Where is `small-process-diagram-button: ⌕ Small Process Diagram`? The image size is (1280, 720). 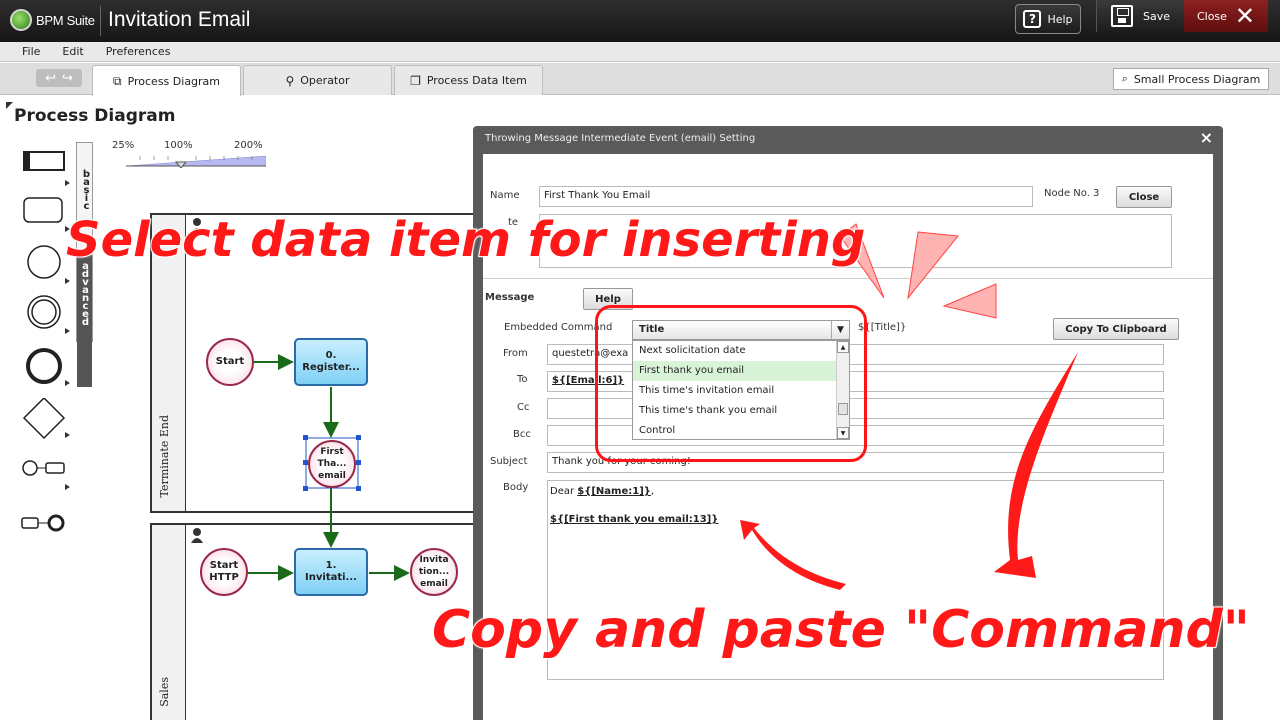 small-process-diagram-button: ⌕ Small Process Diagram is located at coordinates (1191, 79).